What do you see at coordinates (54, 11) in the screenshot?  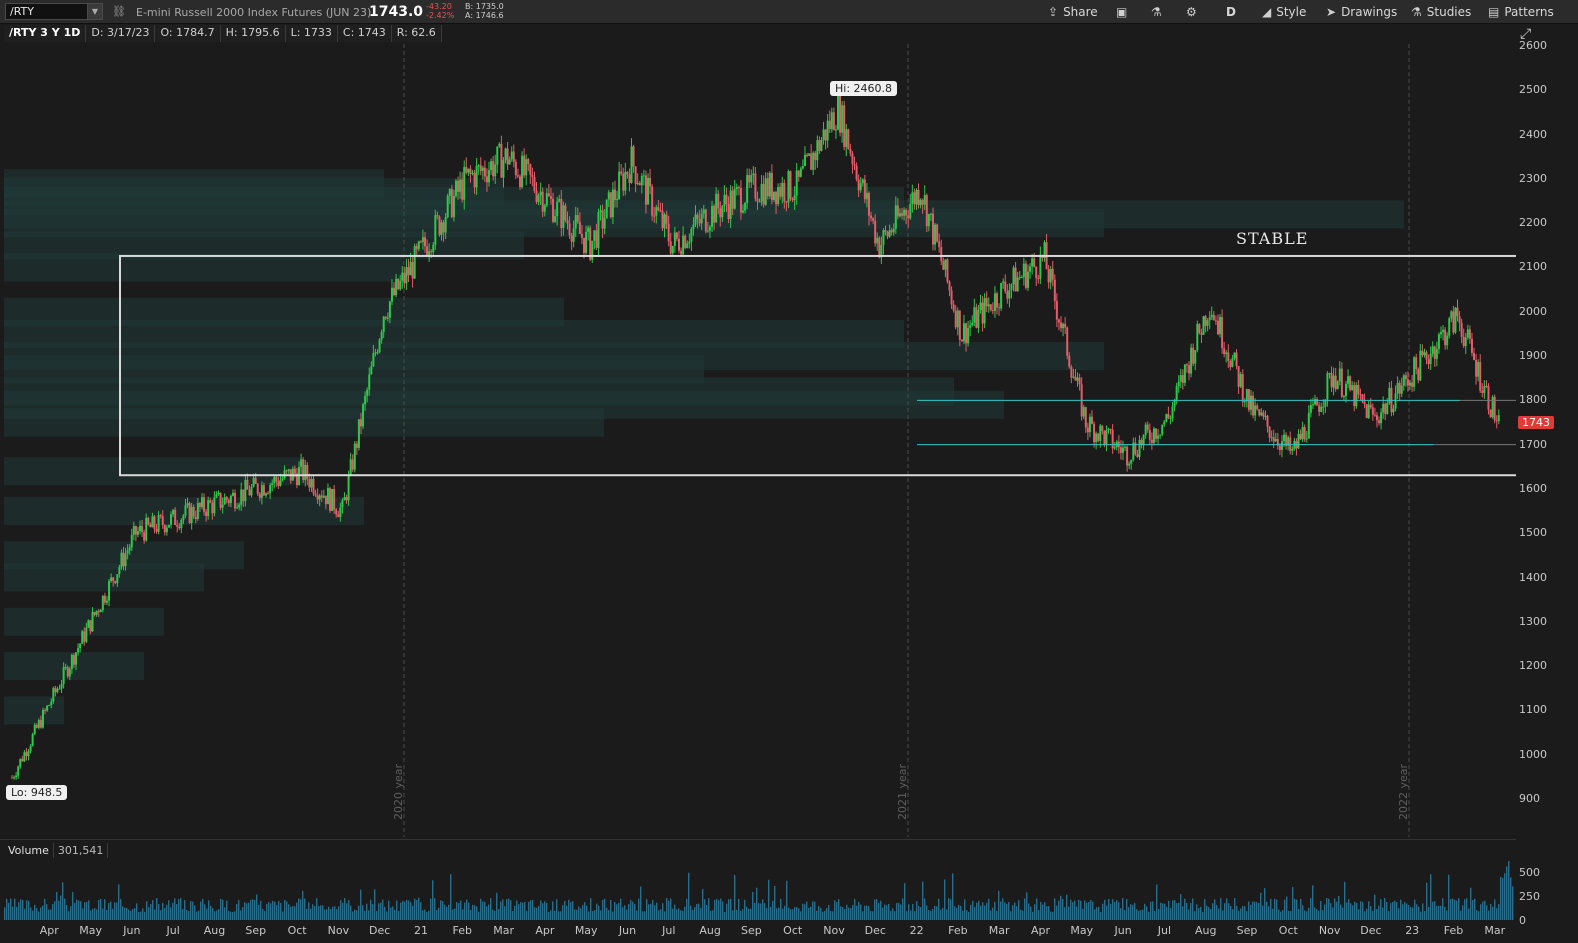 I see `symbol-selector: /RTY ▼` at bounding box center [54, 11].